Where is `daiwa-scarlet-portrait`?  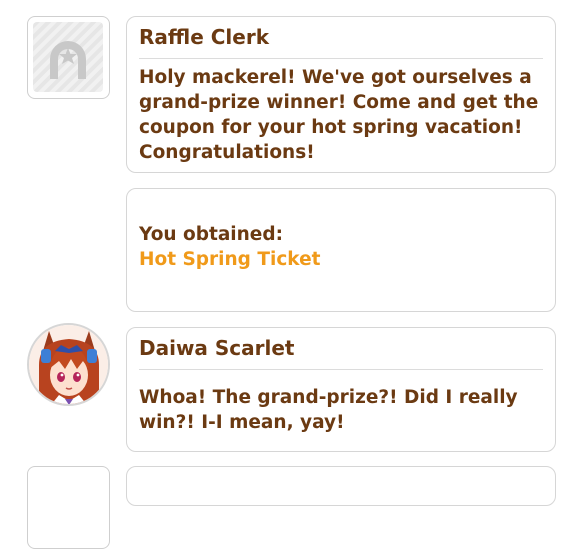
daiwa-scarlet-portrait is located at coordinates (68, 364).